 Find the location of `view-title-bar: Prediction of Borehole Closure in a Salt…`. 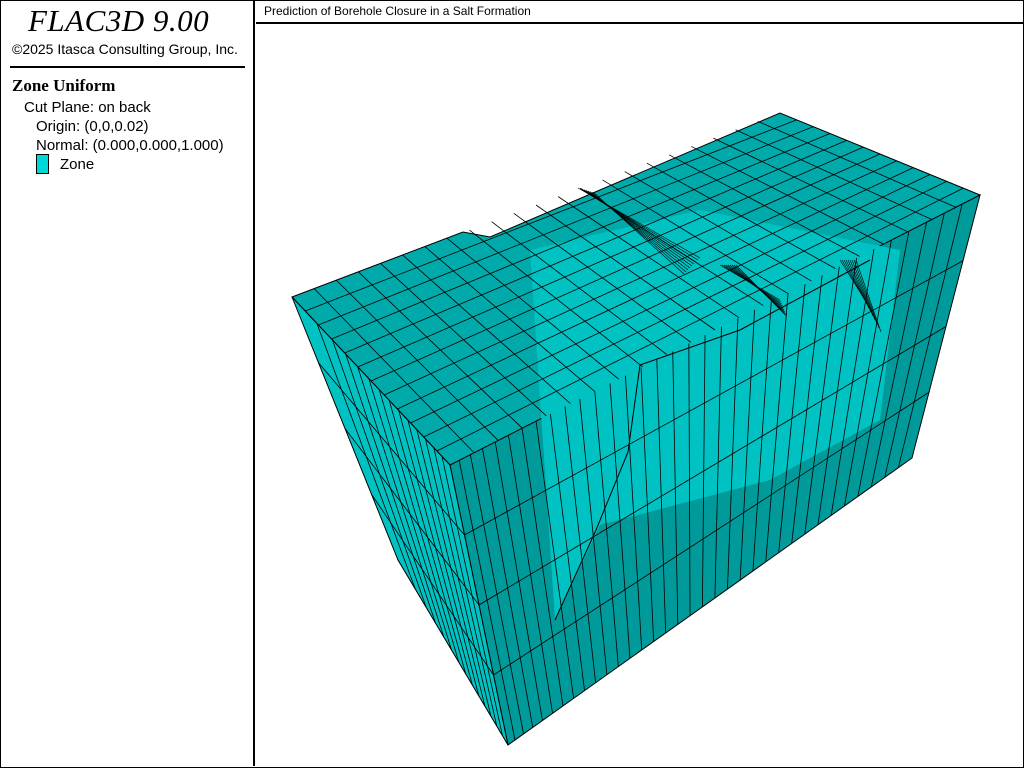

view-title-bar: Prediction of Borehole Closure in a Salt… is located at coordinates (639, 12).